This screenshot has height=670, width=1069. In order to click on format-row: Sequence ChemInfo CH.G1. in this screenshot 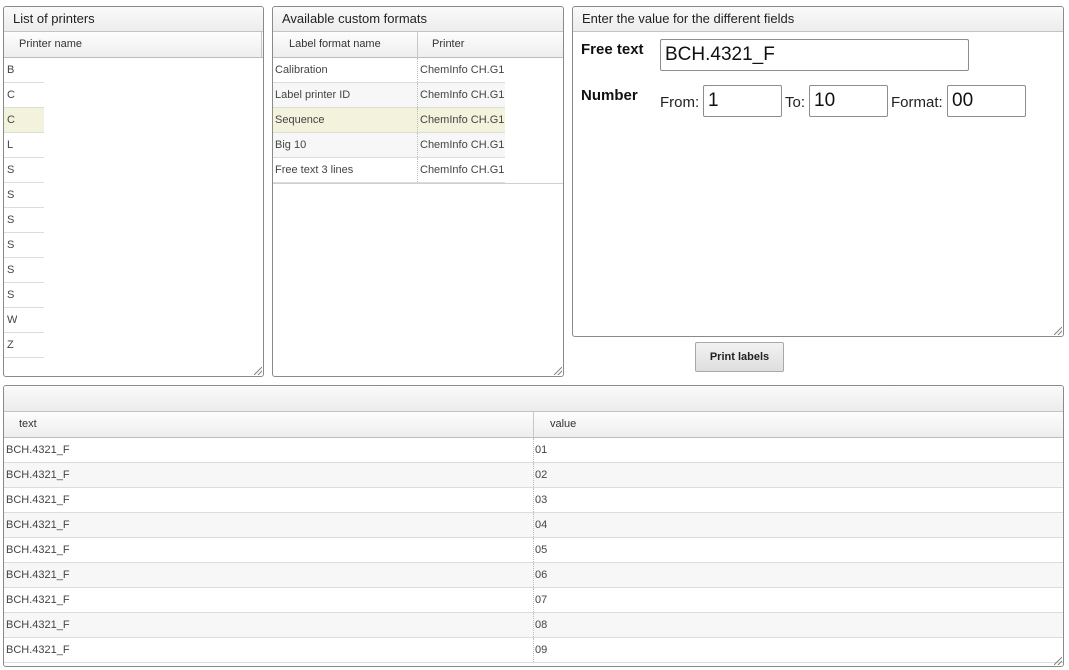, I will do `click(389, 120)`.